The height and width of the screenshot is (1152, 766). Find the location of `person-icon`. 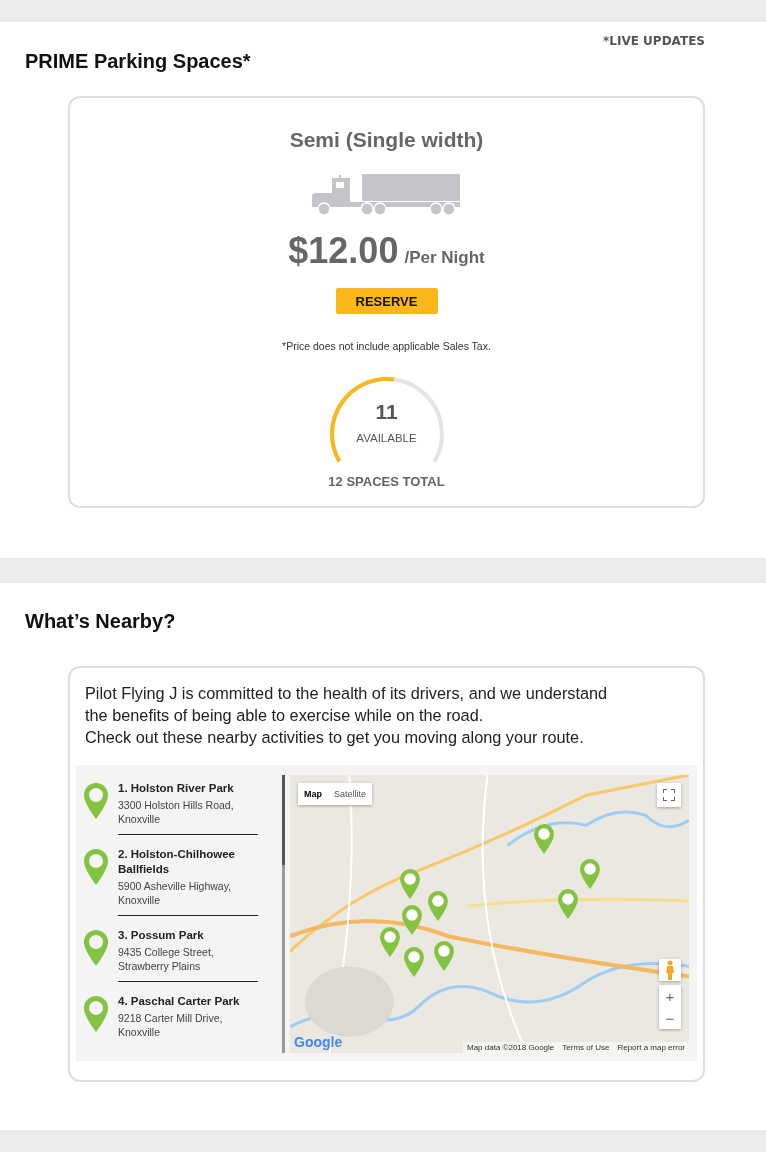

person-icon is located at coordinates (670, 970).